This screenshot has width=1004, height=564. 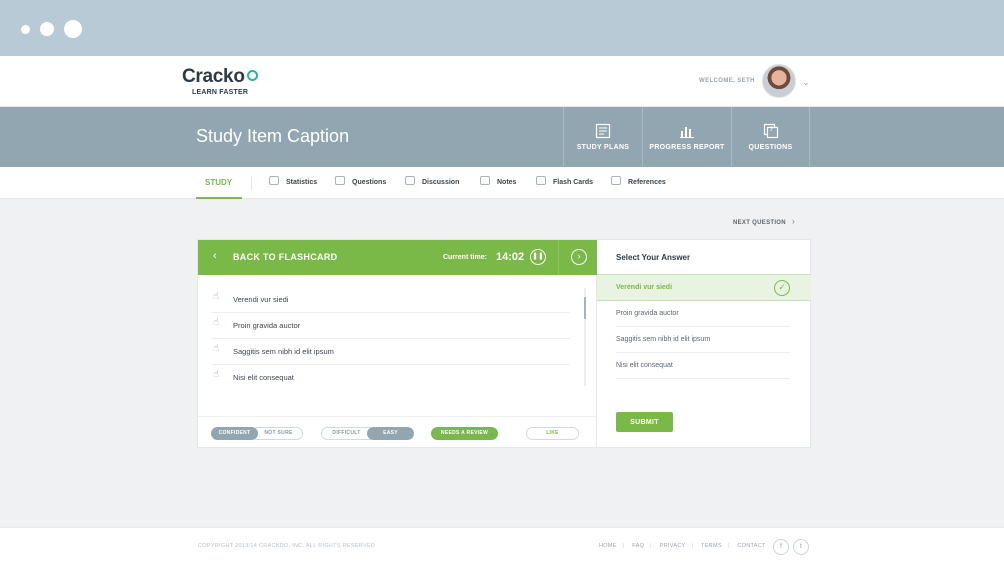 I want to click on next-question-link: NEXT QUESTION ›, so click(x=764, y=221).